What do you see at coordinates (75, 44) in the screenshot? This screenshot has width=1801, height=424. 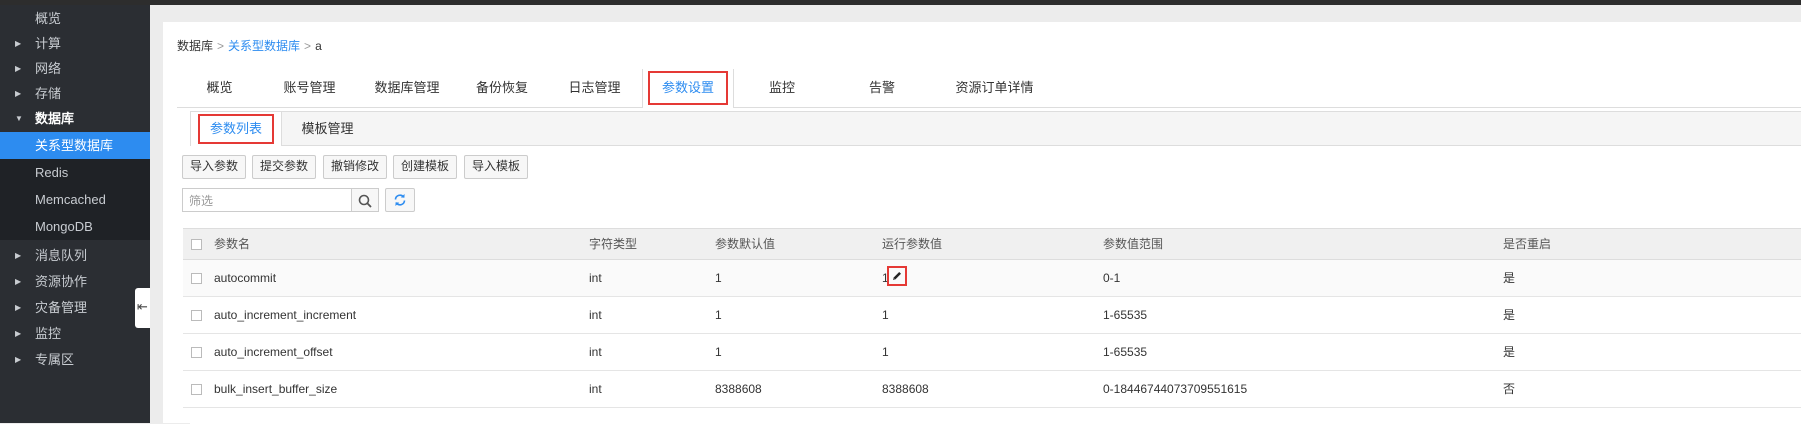 I see `sidebar-item-compute: ▶ 计算` at bounding box center [75, 44].